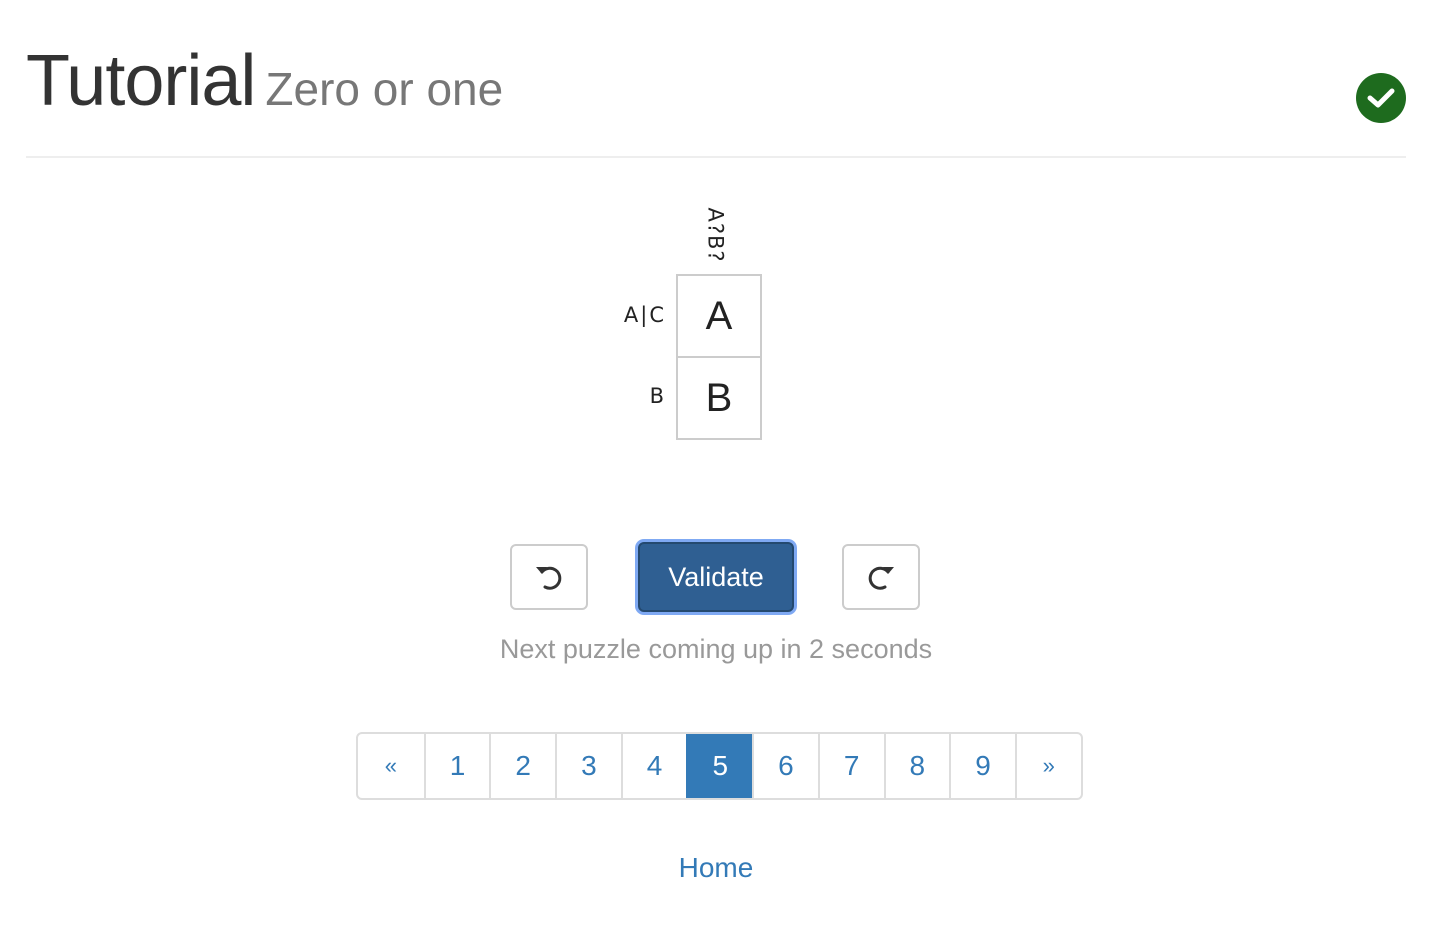  Describe the element at coordinates (644, 315) in the screenshot. I see `row-clue: A|C` at that location.